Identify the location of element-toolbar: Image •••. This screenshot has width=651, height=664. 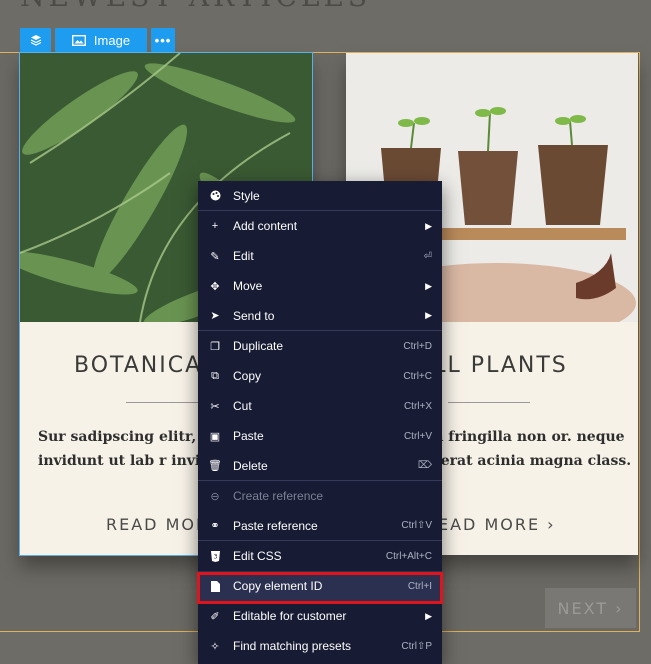
(97, 40).